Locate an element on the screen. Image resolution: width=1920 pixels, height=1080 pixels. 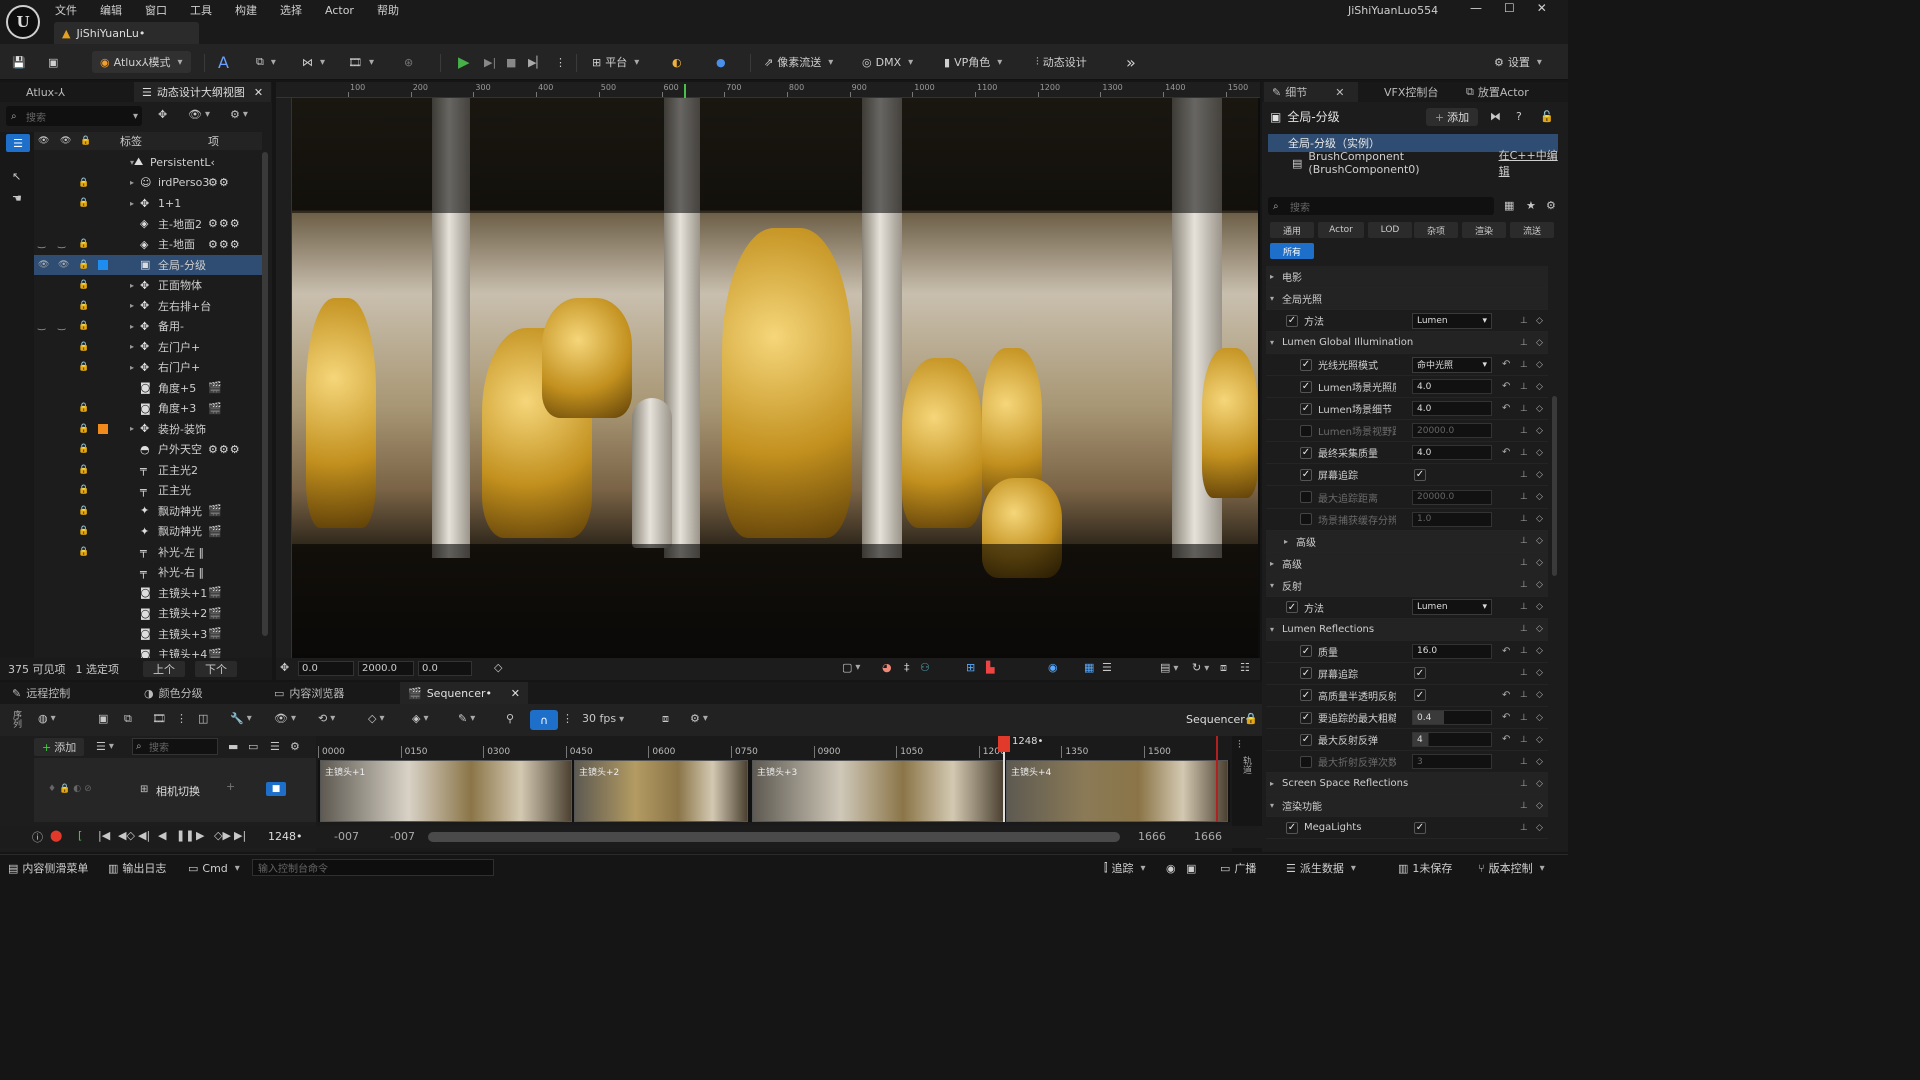
track-settings-icon: ⚙ is located at coordinates (295, 746).